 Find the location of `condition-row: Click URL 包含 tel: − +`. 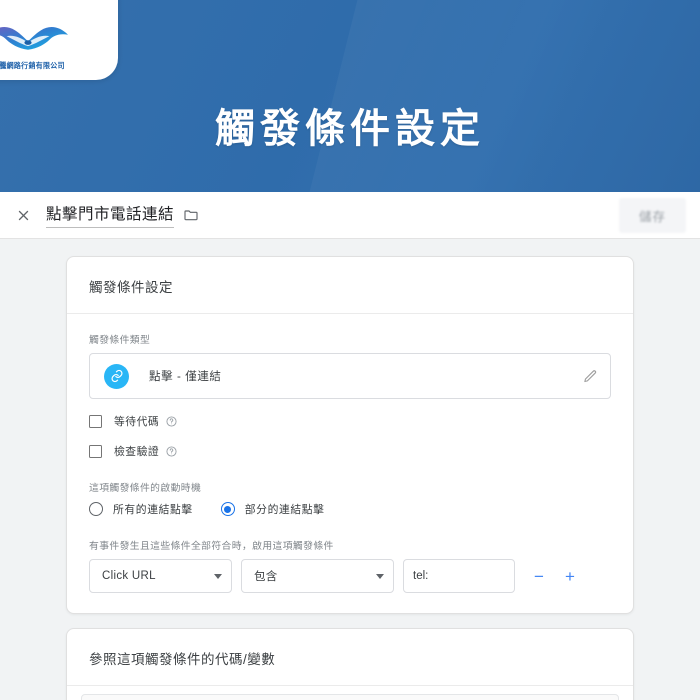

condition-row: Click URL 包含 tel: − + is located at coordinates (350, 576).